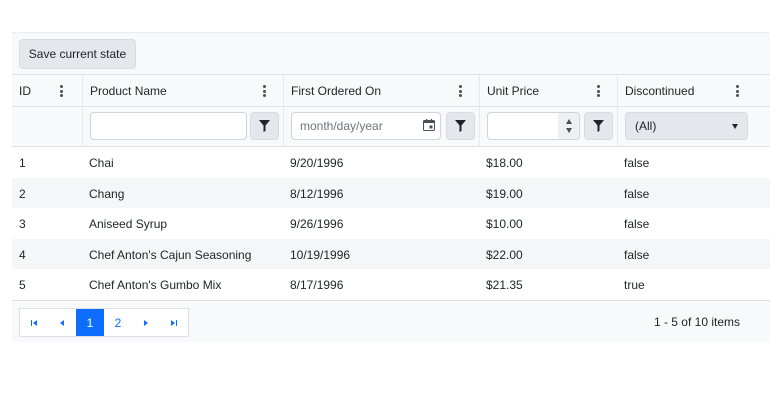  I want to click on first-page-button, so click(34, 322).